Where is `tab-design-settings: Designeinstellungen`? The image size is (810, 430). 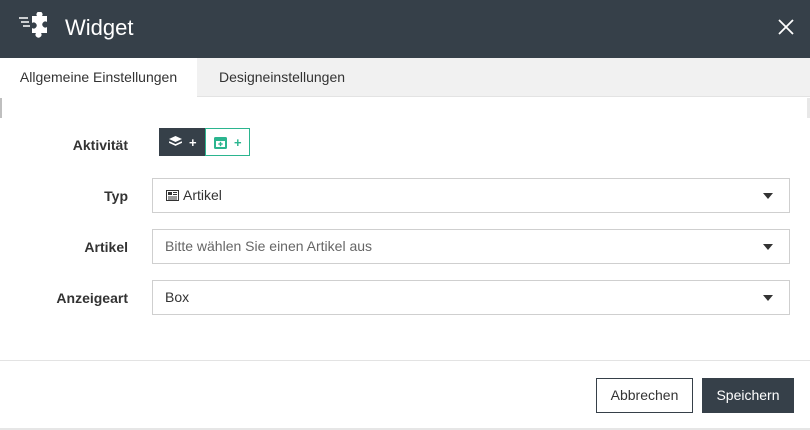 tab-design-settings: Designeinstellungen is located at coordinates (282, 77).